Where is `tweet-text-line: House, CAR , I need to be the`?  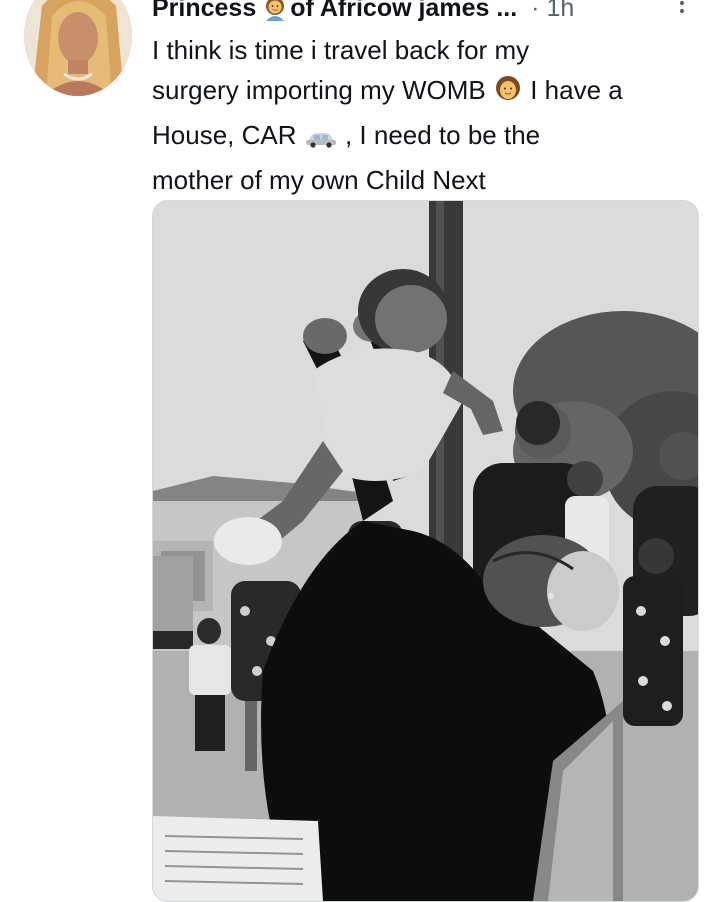 tweet-text-line: House, CAR , I need to be the is located at coordinates (432, 137).